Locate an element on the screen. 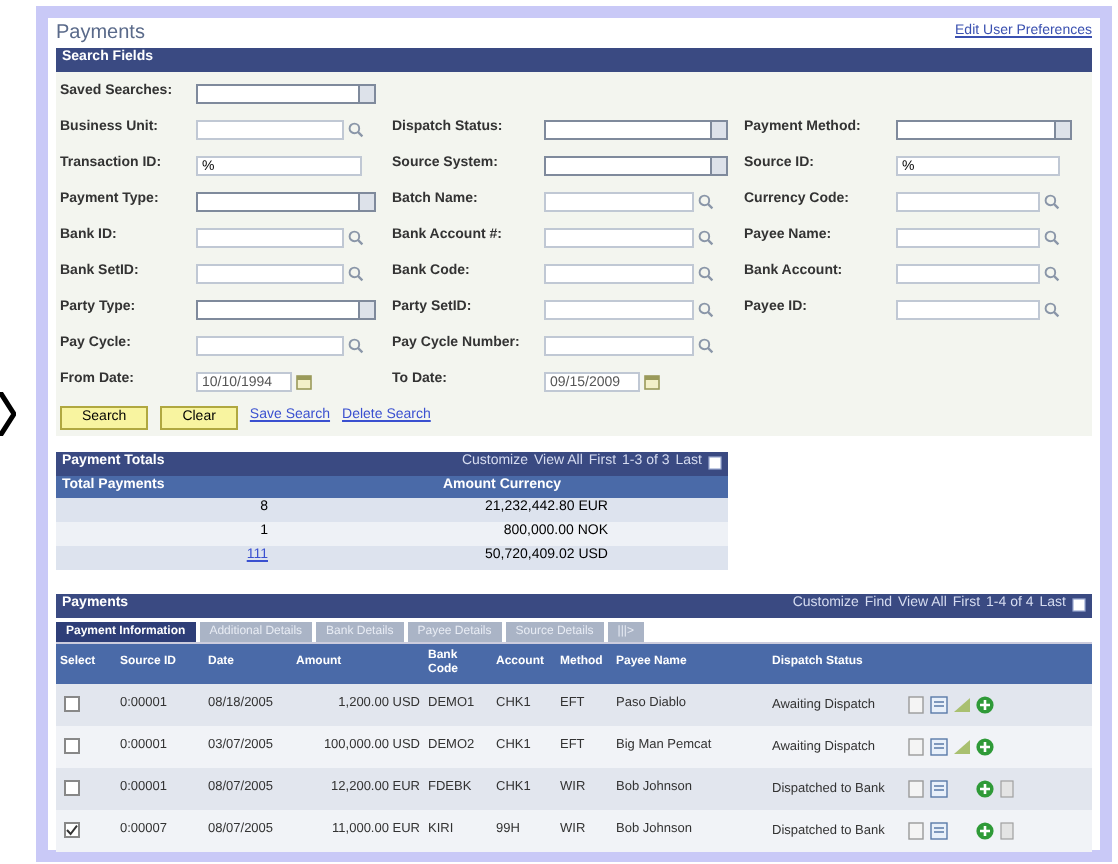 This screenshot has height=864, width=1118. page-title: Payments is located at coordinates (100, 33).